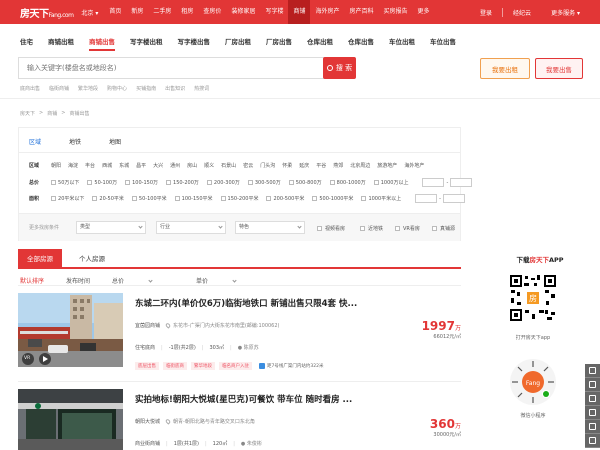 The height and width of the screenshot is (450, 600). I want to click on nav-item: 装修家居, so click(243, 12).